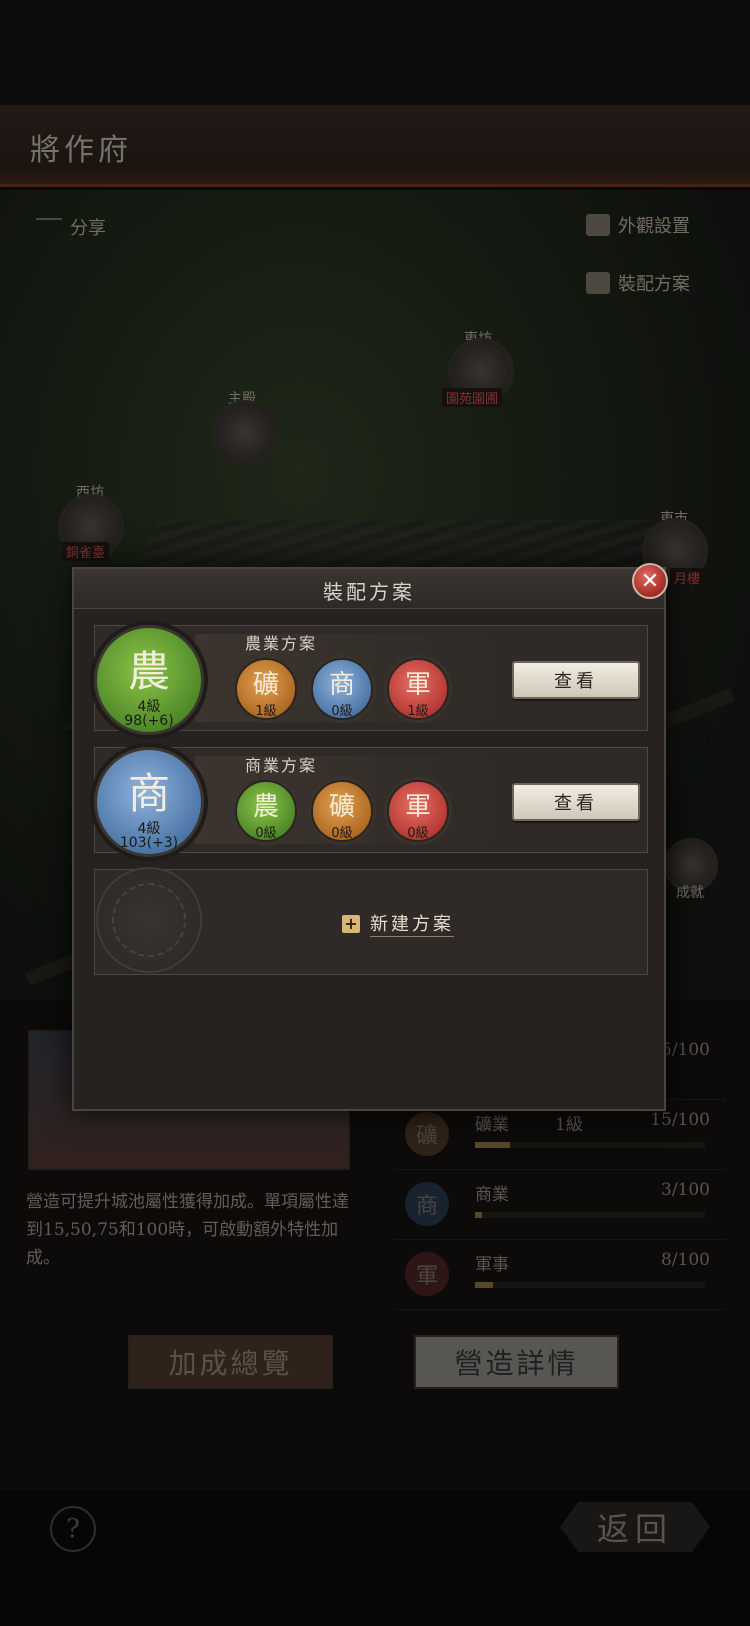 Image resolution: width=750 pixels, height=1626 pixels. I want to click on new-plan-button: + 新建方案, so click(398, 923).